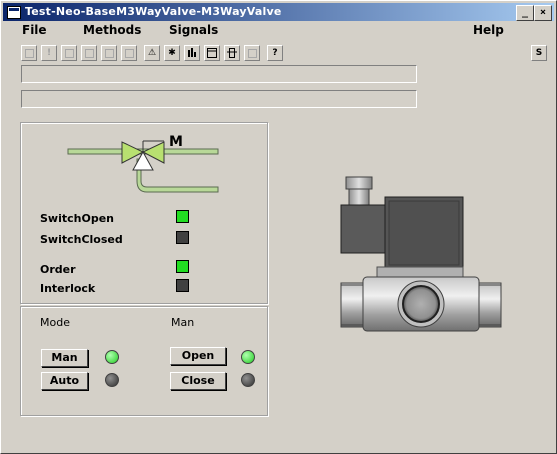 Image resolution: width=557 pixels, height=454 pixels. What do you see at coordinates (275, 53) in the screenshot?
I see `help-icon: ?` at bounding box center [275, 53].